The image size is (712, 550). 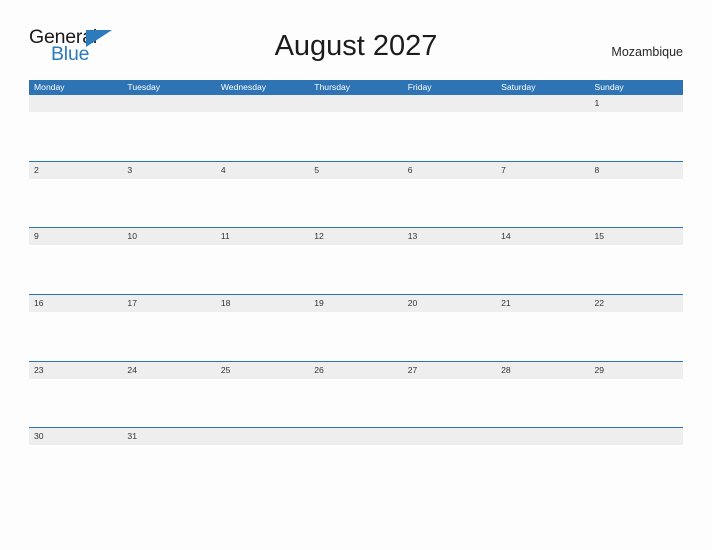 I want to click on day-cell: 3, so click(x=168, y=195).